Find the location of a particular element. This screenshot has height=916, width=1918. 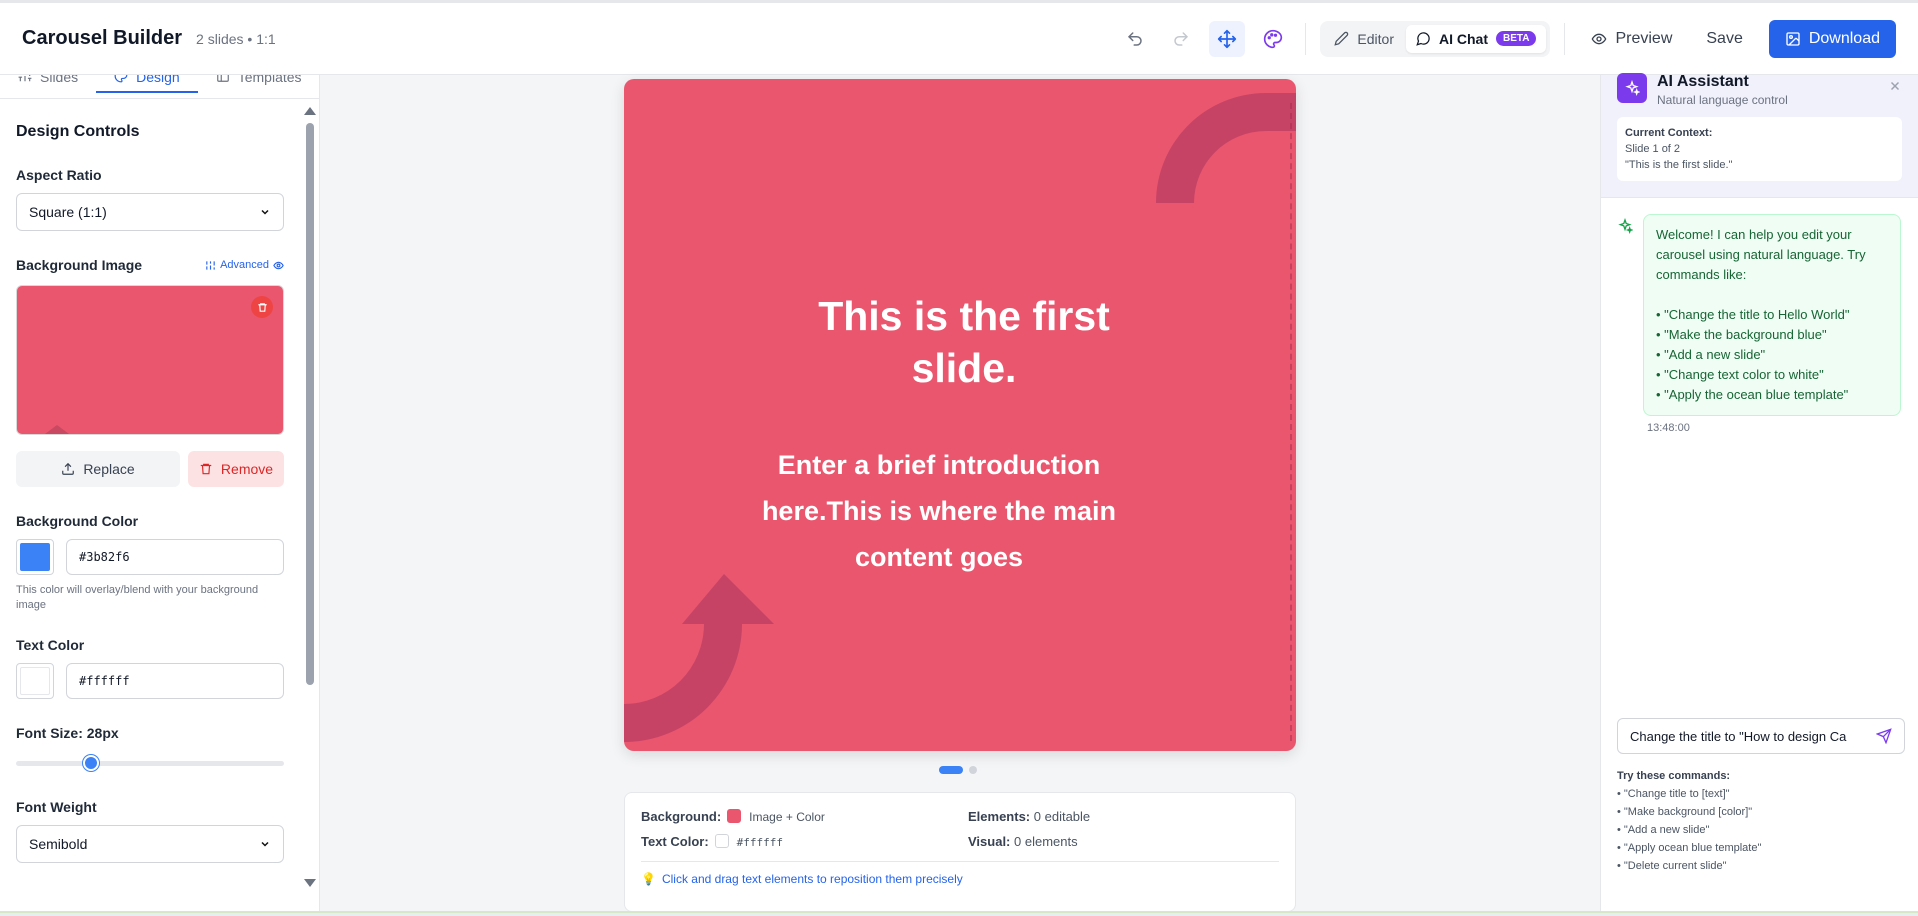

info-divider is located at coordinates (960, 861).